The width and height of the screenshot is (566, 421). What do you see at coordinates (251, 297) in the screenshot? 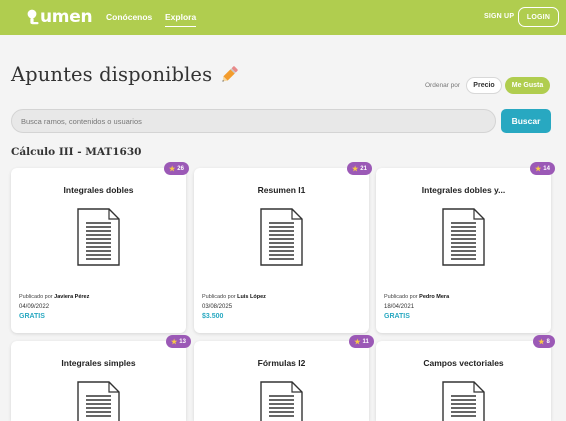
I see `author-name: Luis López` at bounding box center [251, 297].